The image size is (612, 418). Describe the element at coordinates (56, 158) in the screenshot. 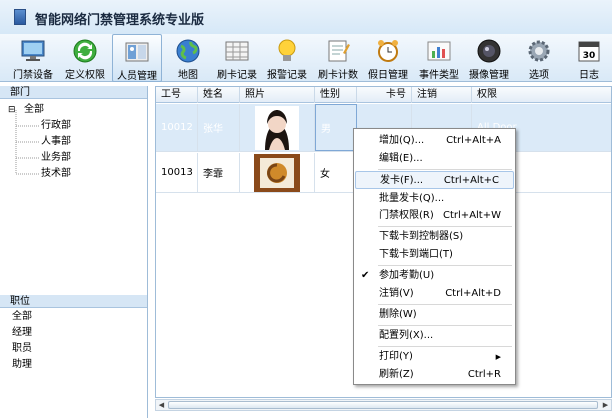

I see `dept-item: 业务部` at that location.